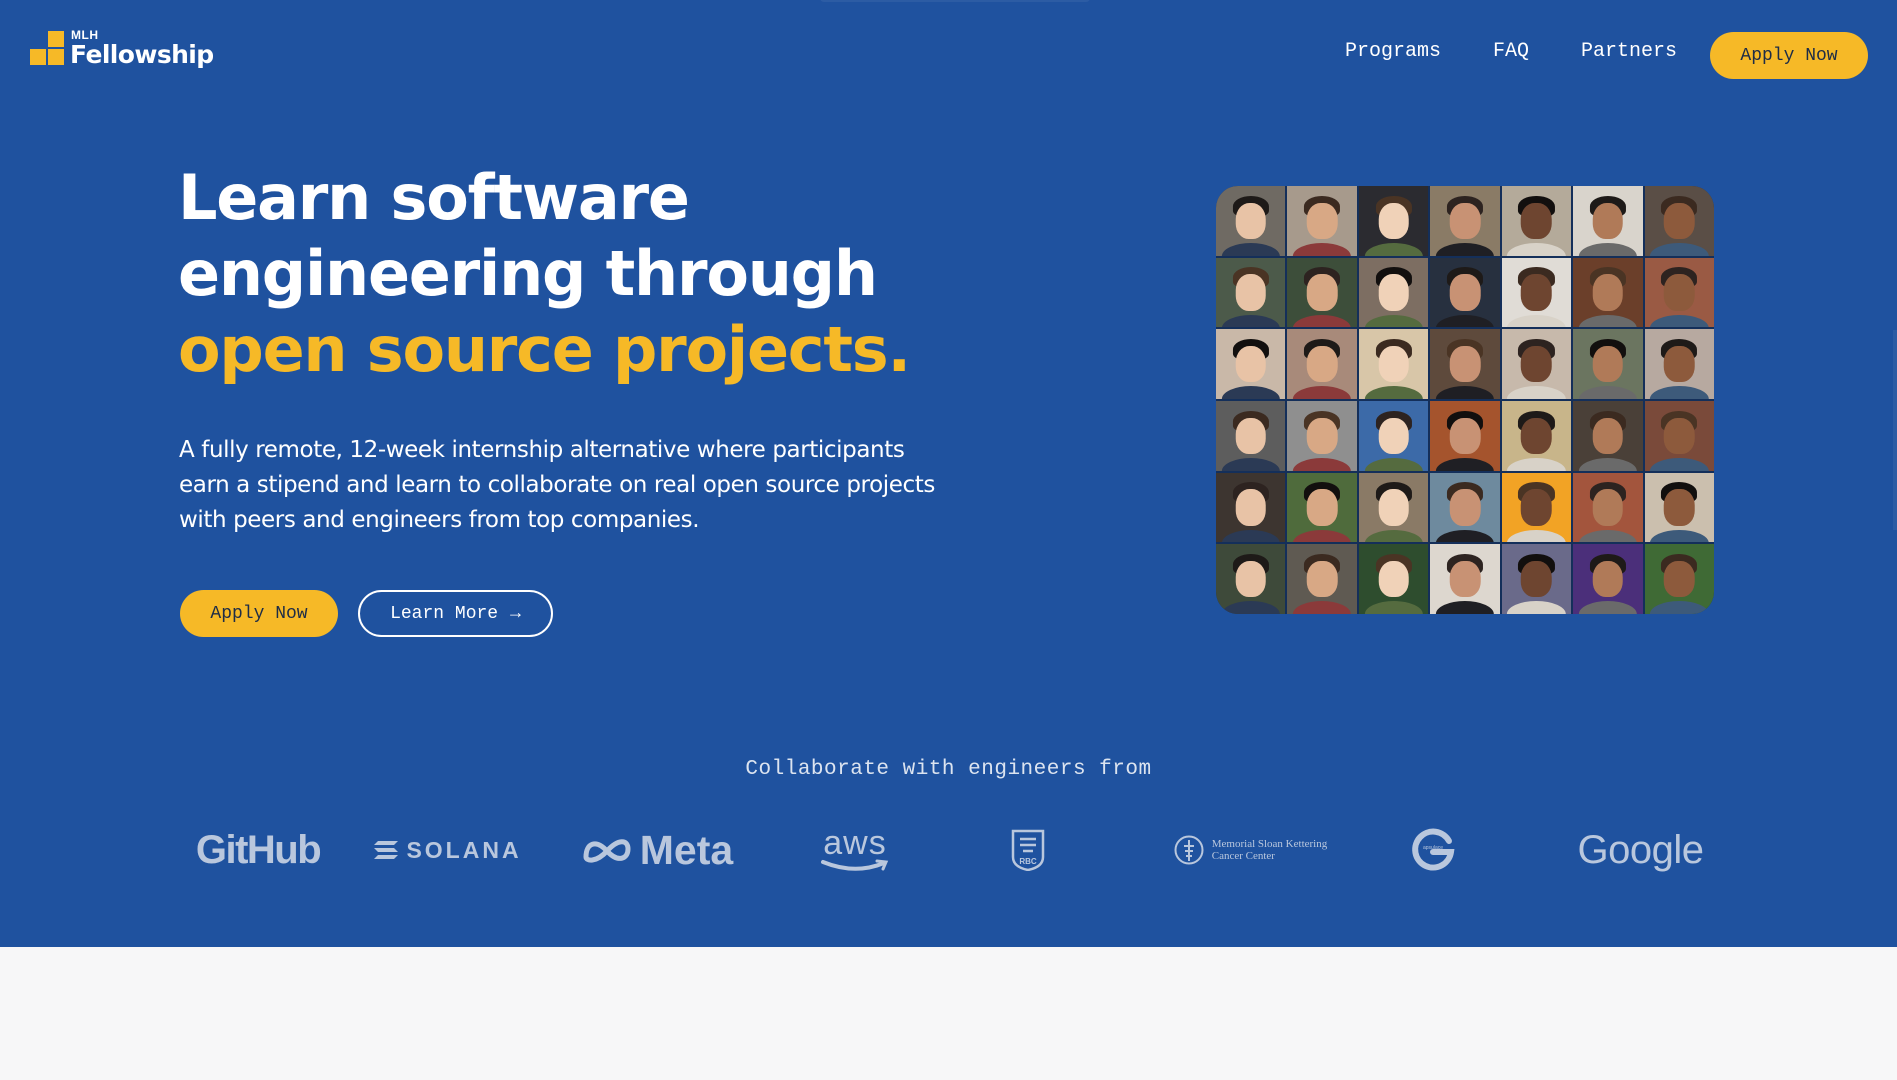 The image size is (1897, 1080). Describe the element at coordinates (1640, 849) in the screenshot. I see `google-logo: Google` at that location.